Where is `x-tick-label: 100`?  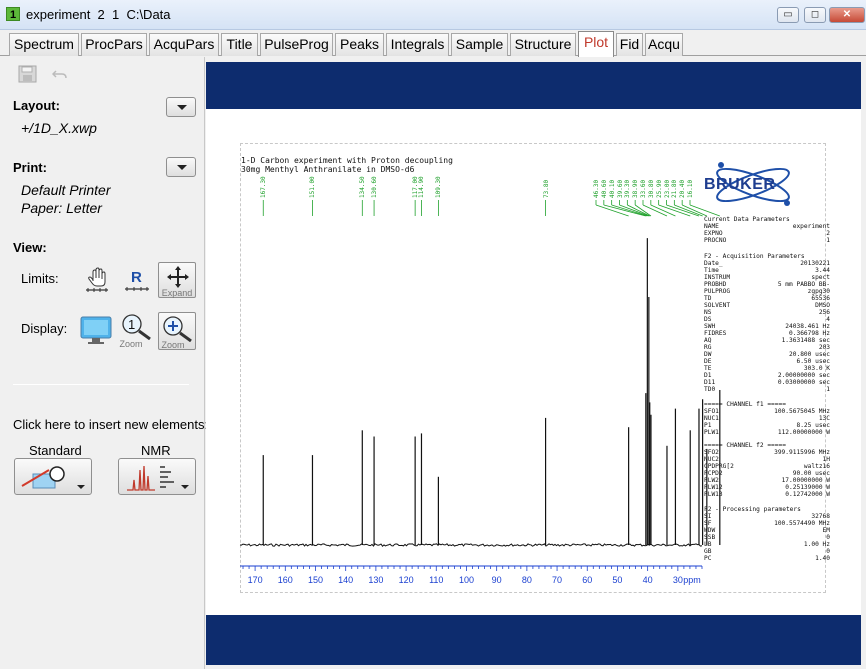
x-tick-label: 100 is located at coordinates (466, 580).